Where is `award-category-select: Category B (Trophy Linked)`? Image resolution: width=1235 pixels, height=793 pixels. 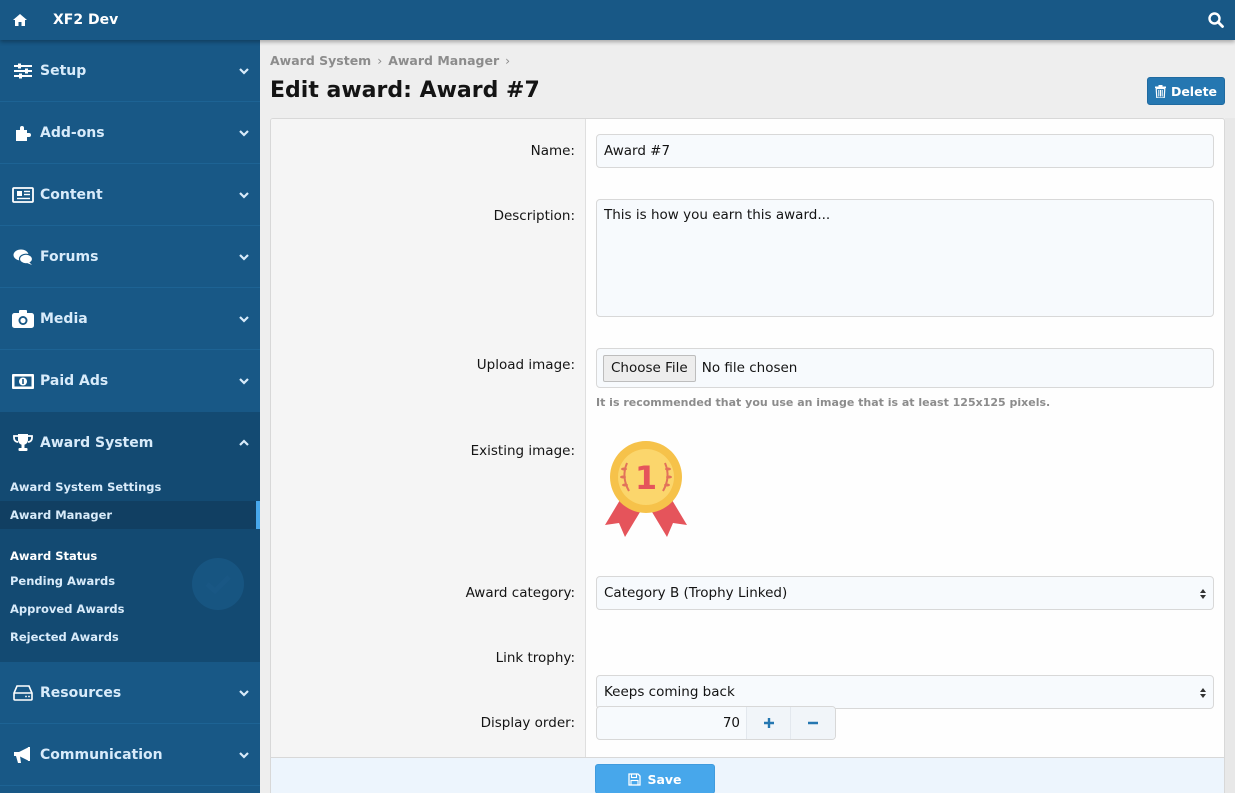 award-category-select: Category B (Trophy Linked) is located at coordinates (905, 593).